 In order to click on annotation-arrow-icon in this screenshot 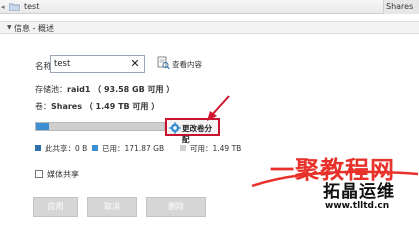, I will do `click(218, 108)`.